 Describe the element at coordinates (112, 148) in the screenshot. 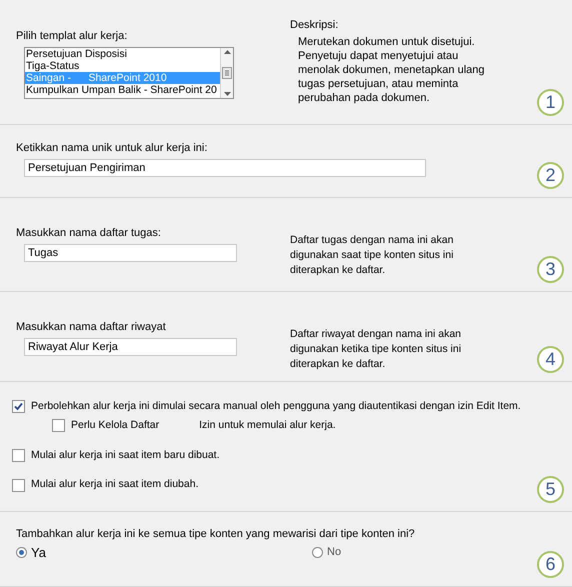

I see `field-label: Ketikkan nama unik untuk alur kerja ini:` at that location.